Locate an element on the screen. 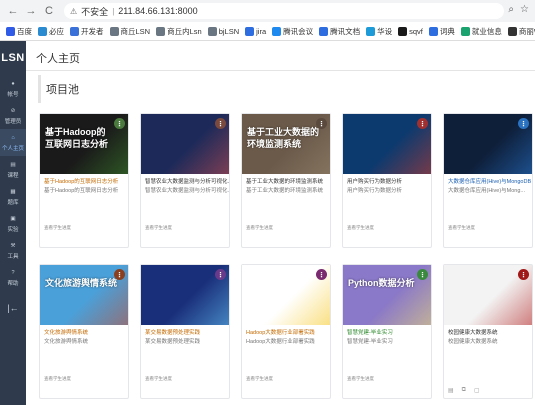 This screenshot has height=405, width=535. project-card: ⋮ 校园健康大数据系统 校园健康大数据系统 ▤ ⧉ ▢ is located at coordinates (488, 331).